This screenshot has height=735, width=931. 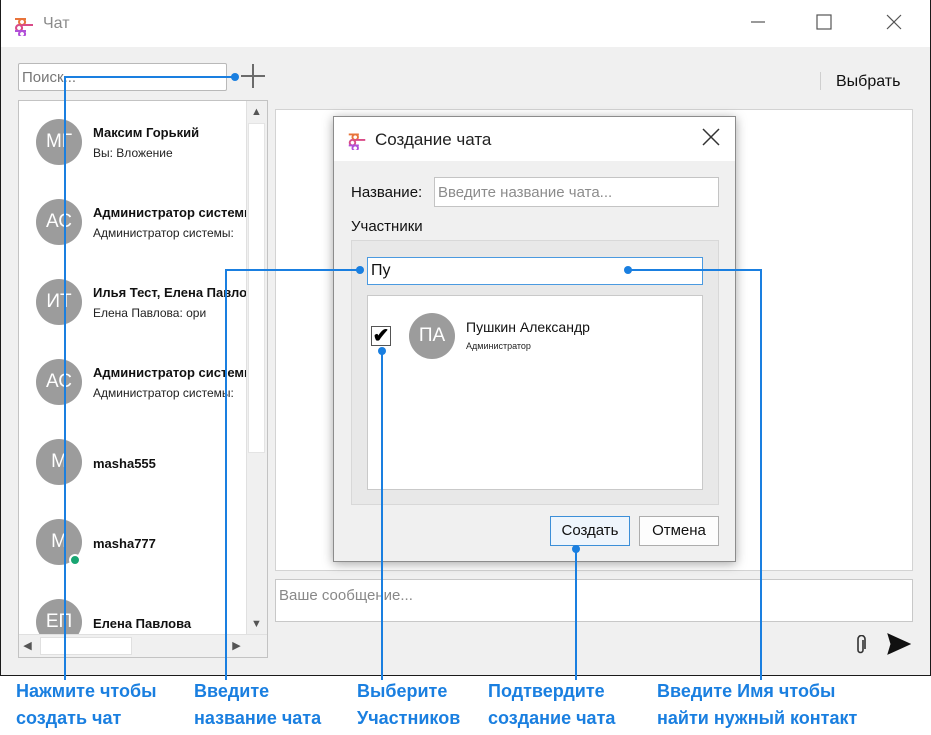 What do you see at coordinates (232, 691) in the screenshot?
I see `callout-caption-line: Введите` at bounding box center [232, 691].